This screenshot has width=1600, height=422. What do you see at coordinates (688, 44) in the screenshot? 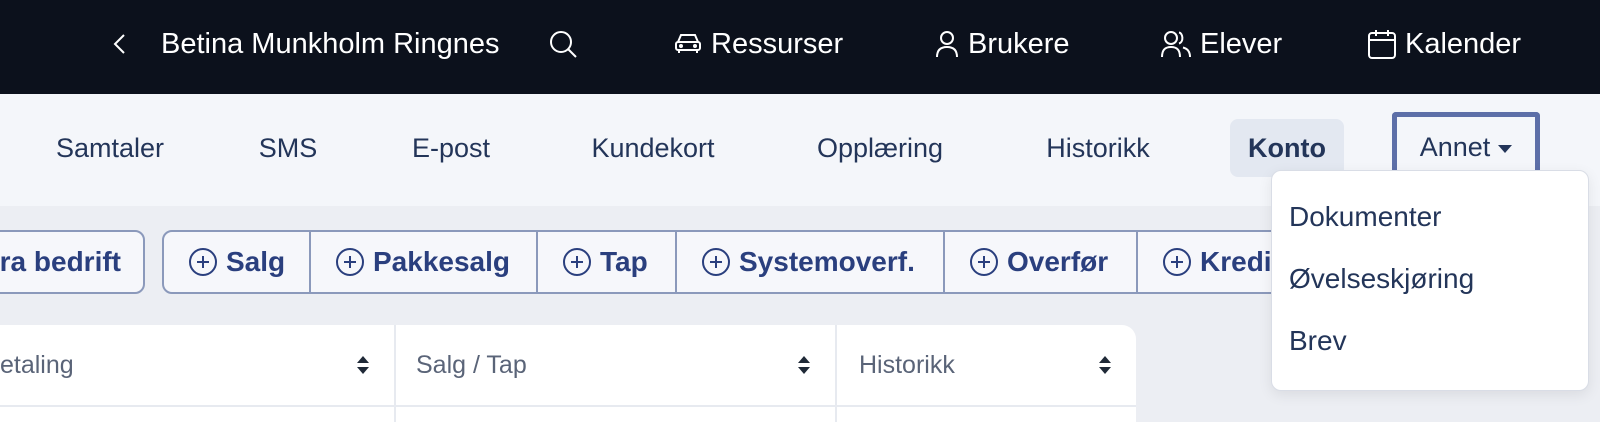
I see `car-icon` at bounding box center [688, 44].